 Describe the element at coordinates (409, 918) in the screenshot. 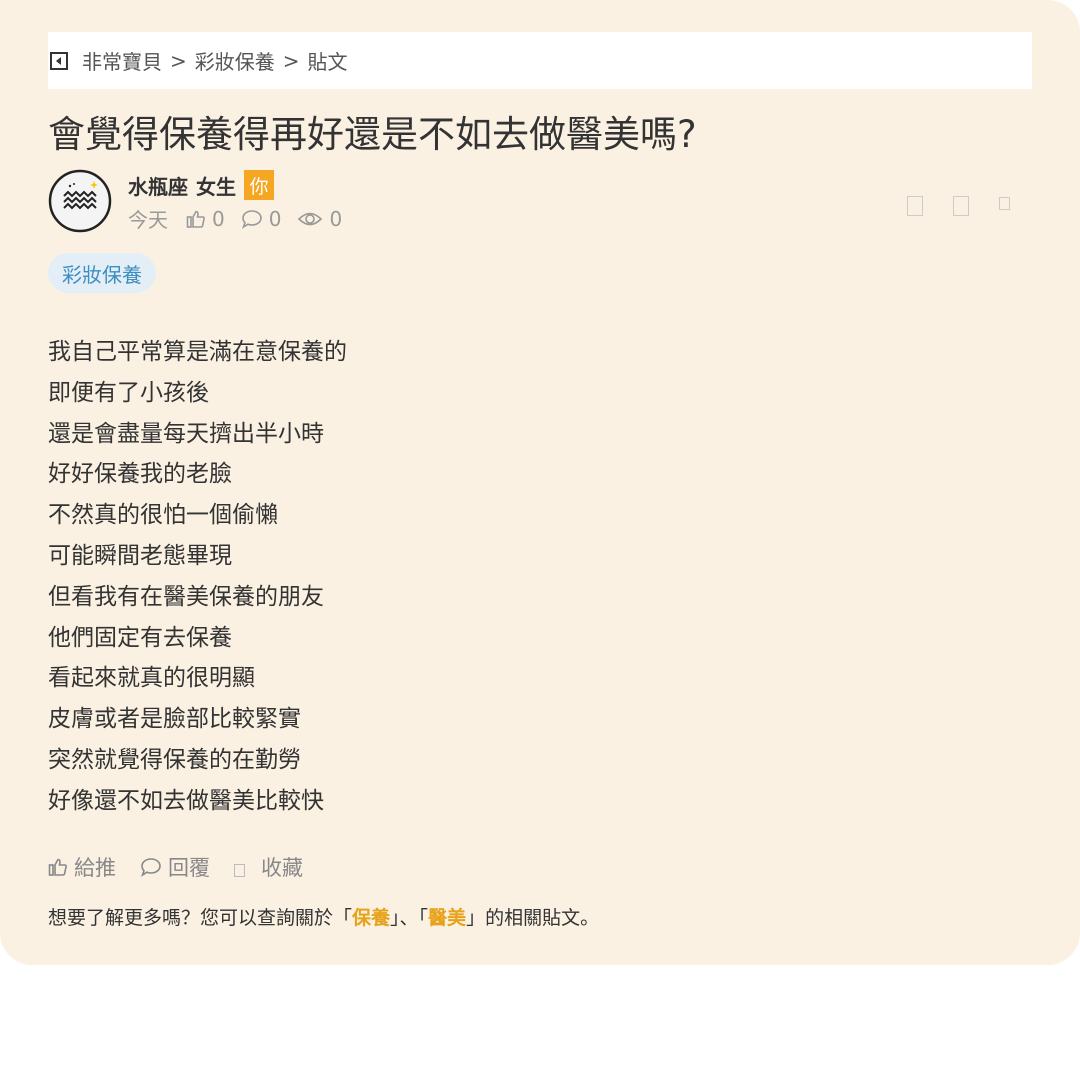

I see `related-middle: 」、「` at that location.